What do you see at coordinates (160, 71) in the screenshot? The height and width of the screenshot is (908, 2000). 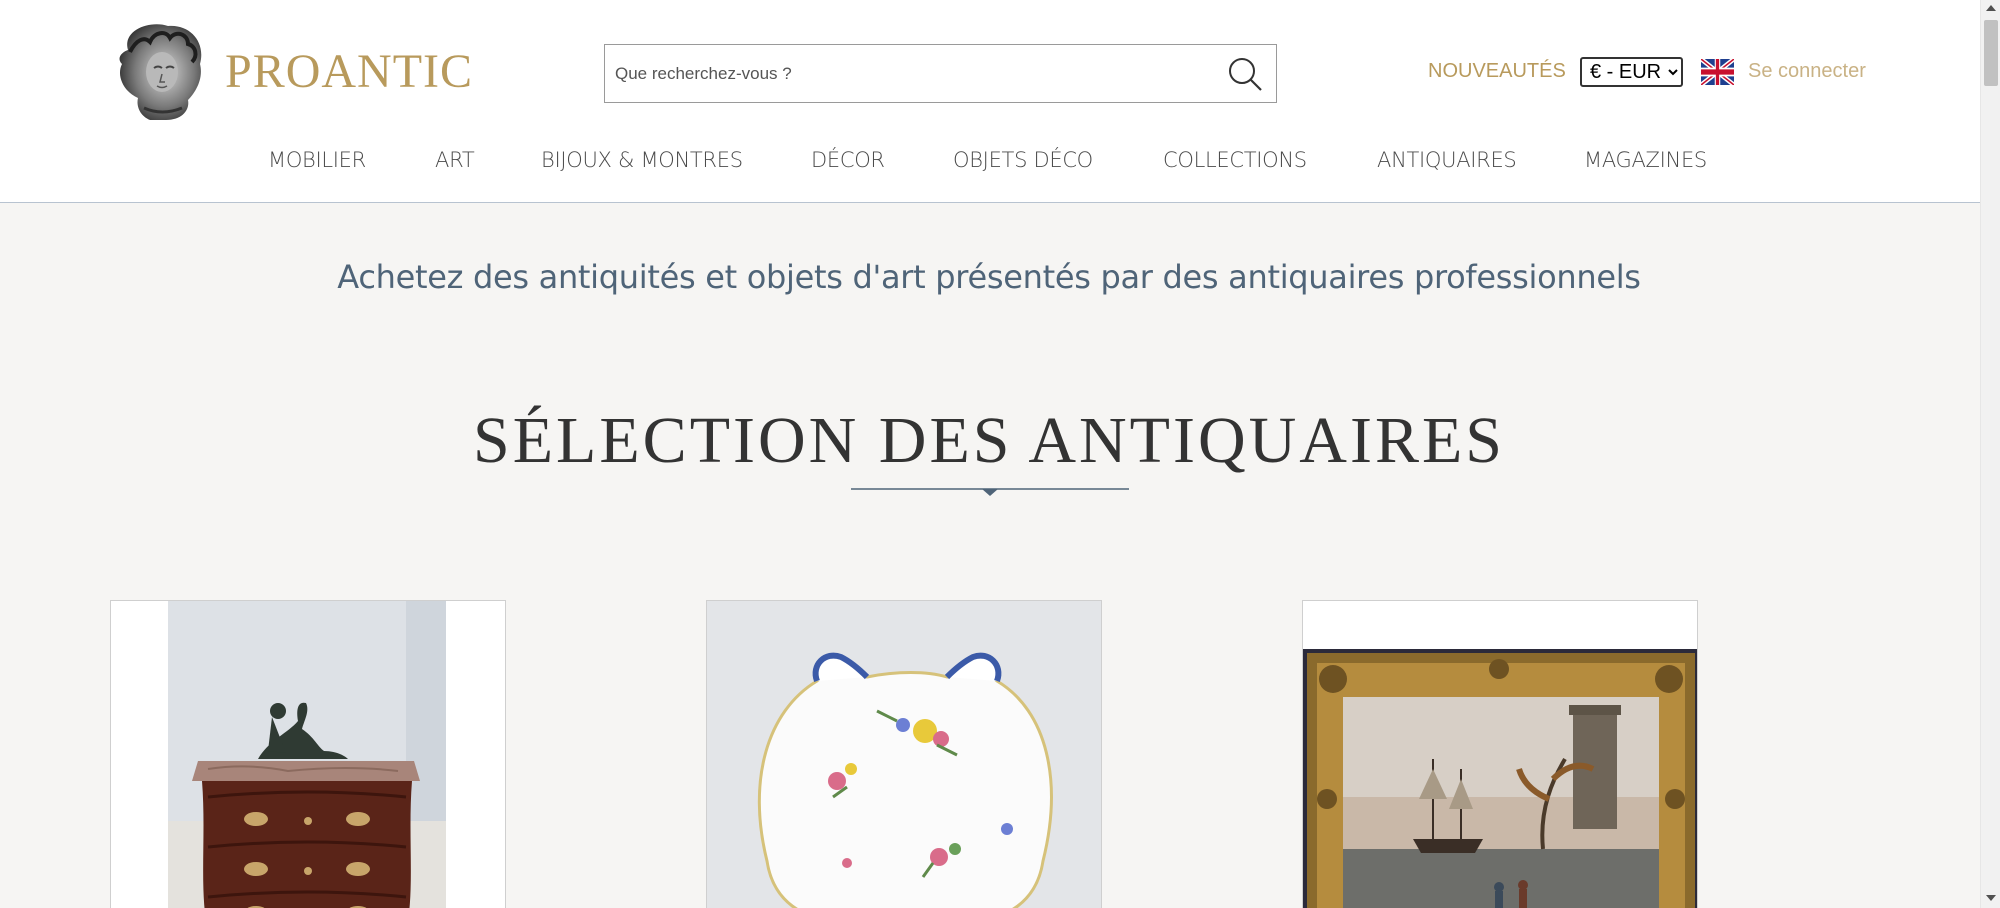 I see `logo-bust-icon` at bounding box center [160, 71].